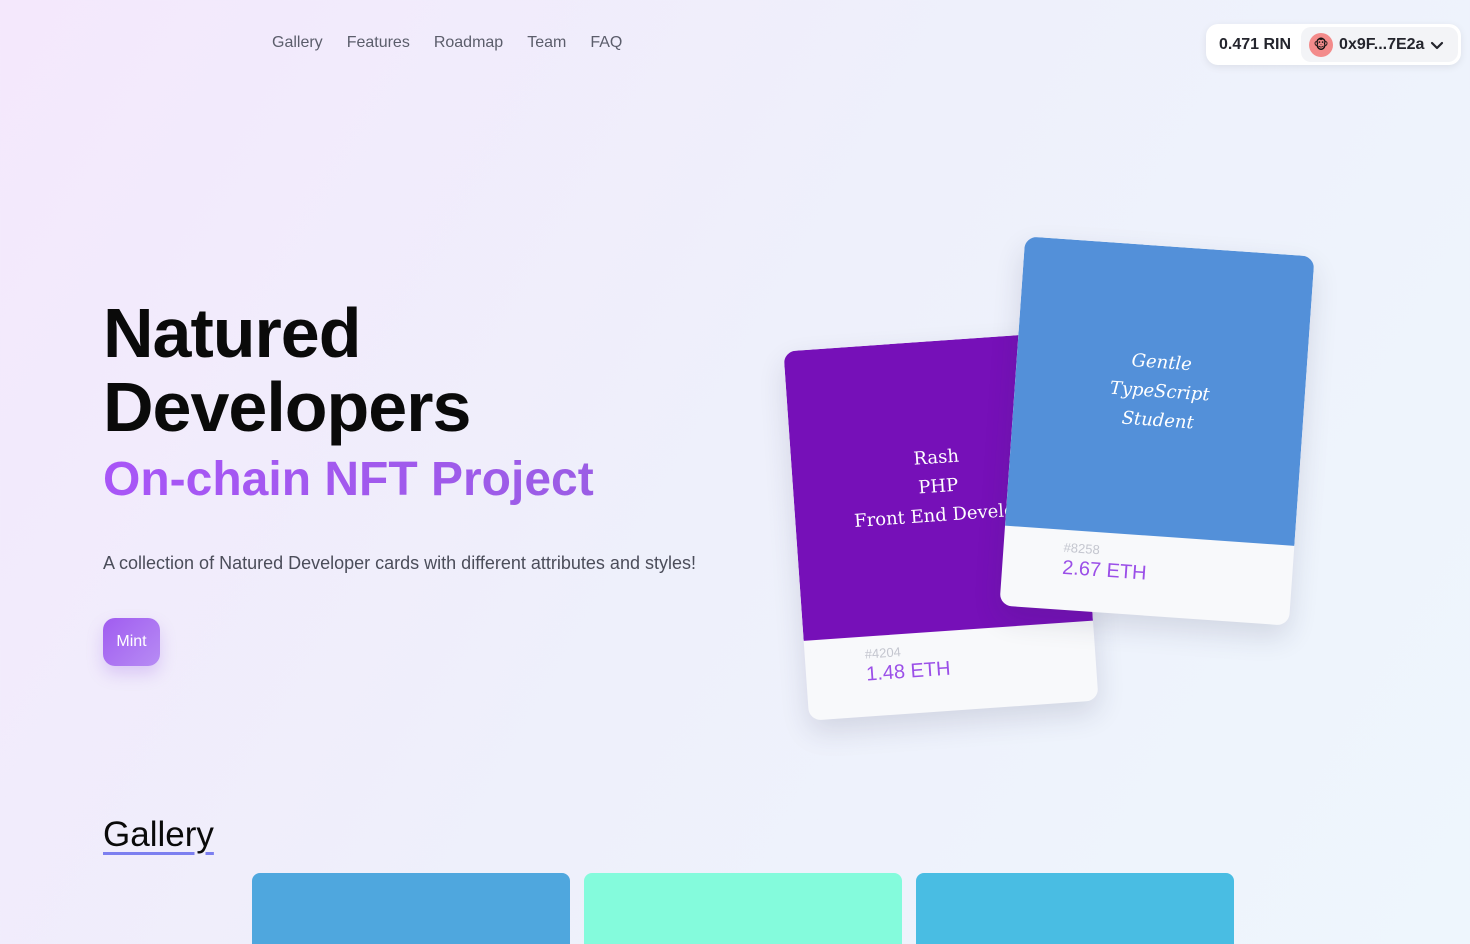  What do you see at coordinates (158, 834) in the screenshot?
I see `gallery-title: Gallery` at bounding box center [158, 834].